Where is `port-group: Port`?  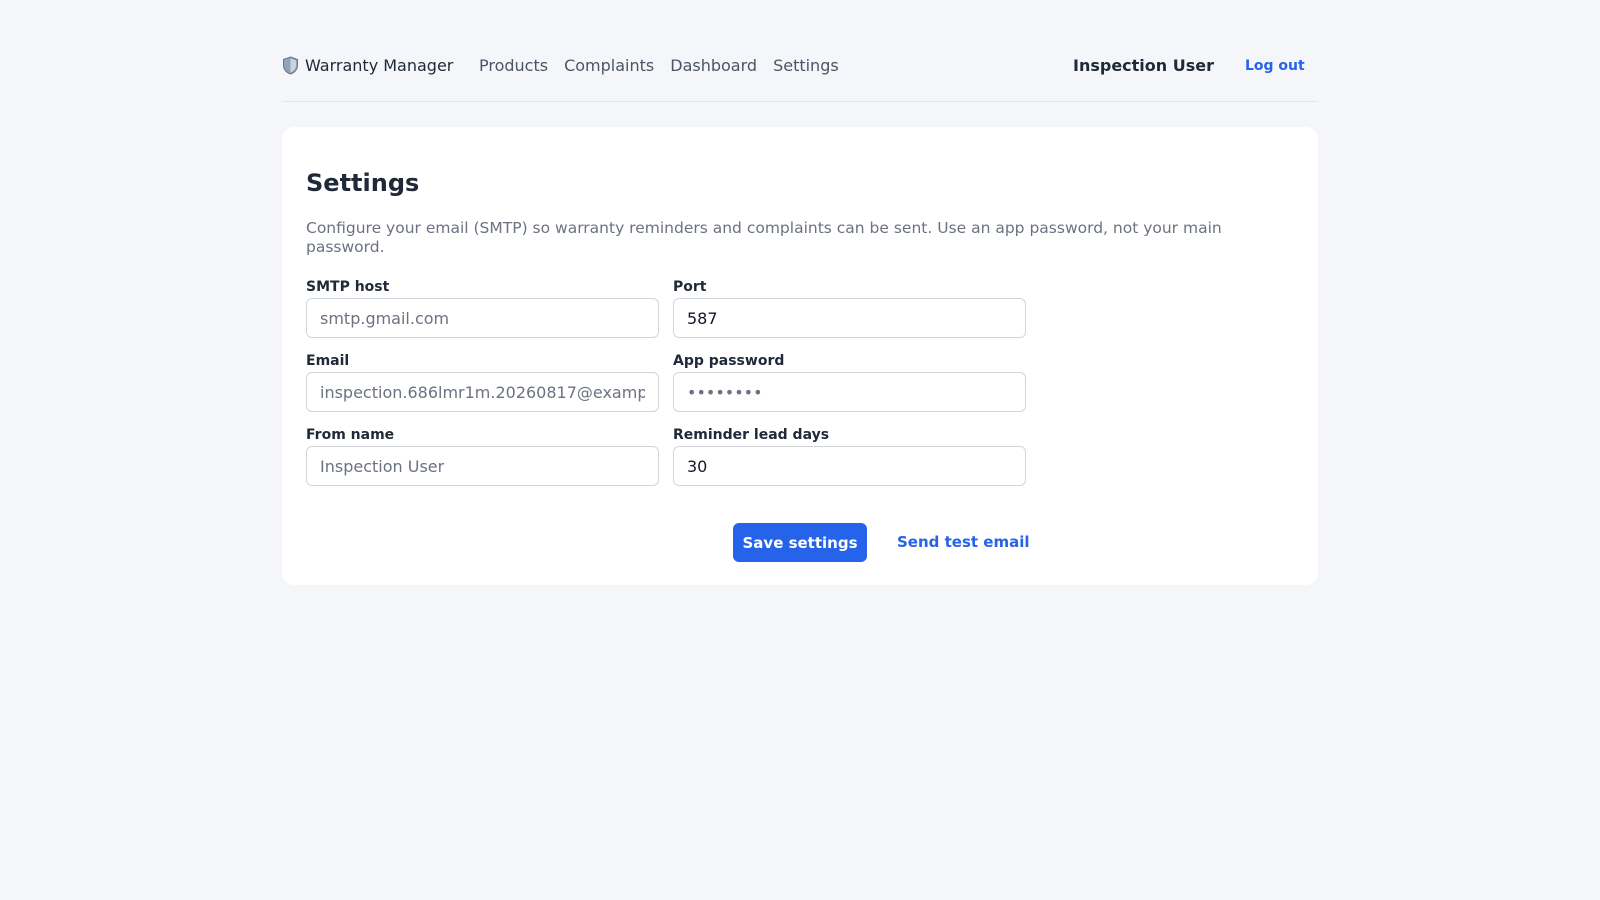 port-group: Port is located at coordinates (849, 307).